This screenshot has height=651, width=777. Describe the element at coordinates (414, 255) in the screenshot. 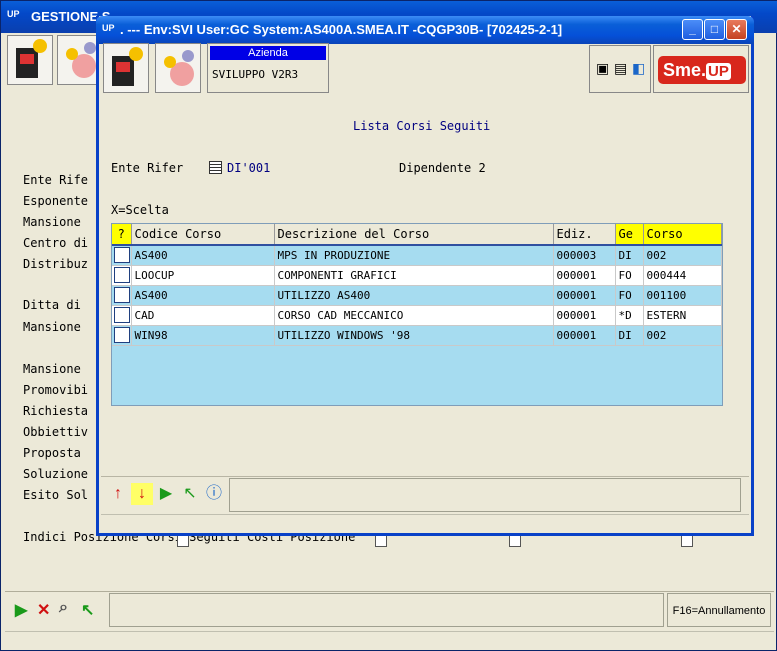

I see `cell-descrizione: MPS IN PRODUZIONE` at that location.